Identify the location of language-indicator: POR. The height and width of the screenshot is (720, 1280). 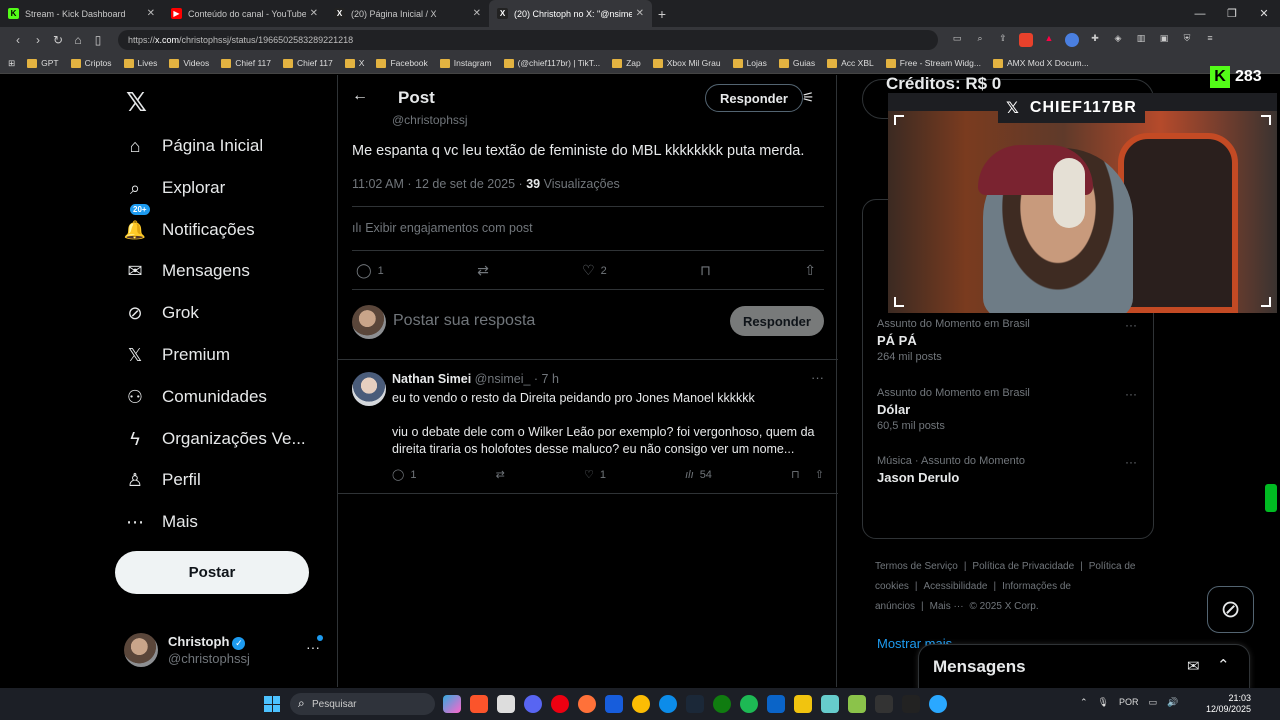
(1129, 702).